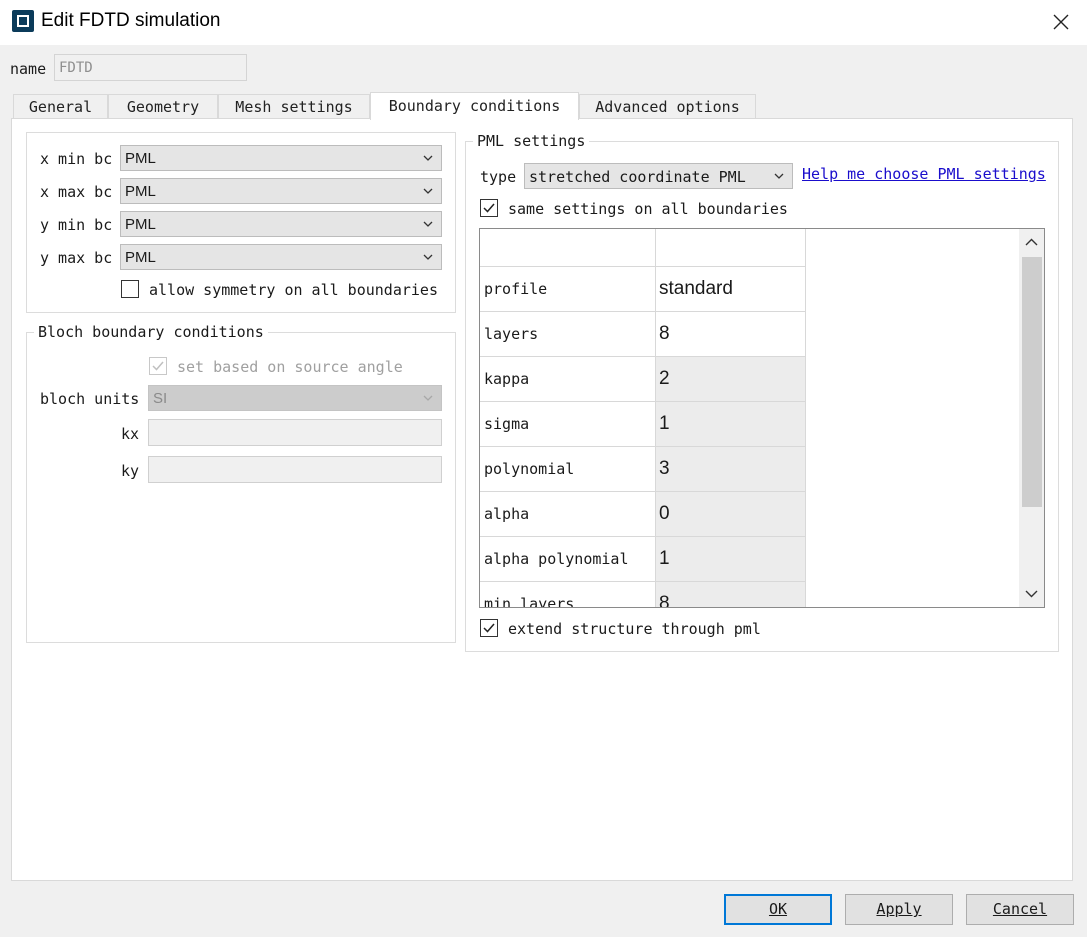  I want to click on table-row: alpha polynomial 1, so click(643, 559).